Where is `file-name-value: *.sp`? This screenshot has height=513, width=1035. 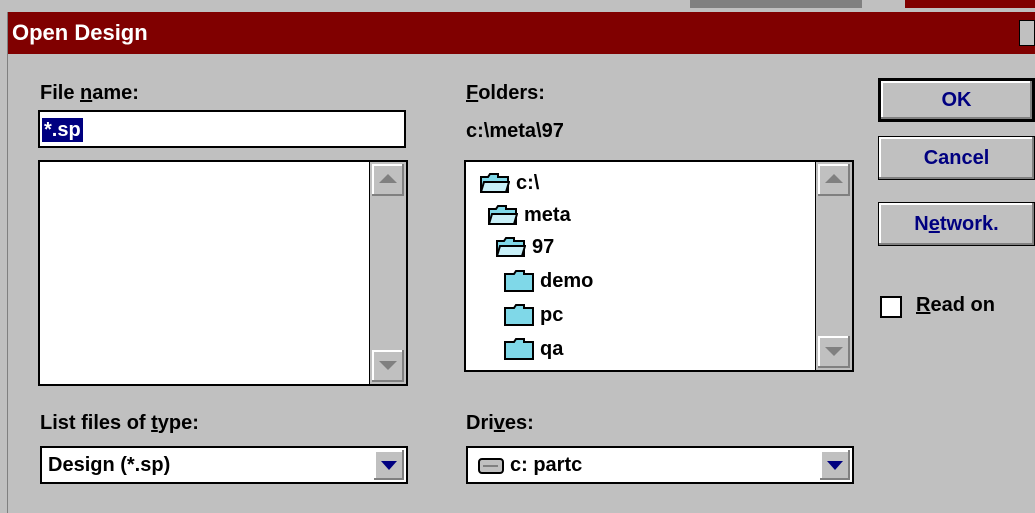
file-name-value: *.sp is located at coordinates (62, 130).